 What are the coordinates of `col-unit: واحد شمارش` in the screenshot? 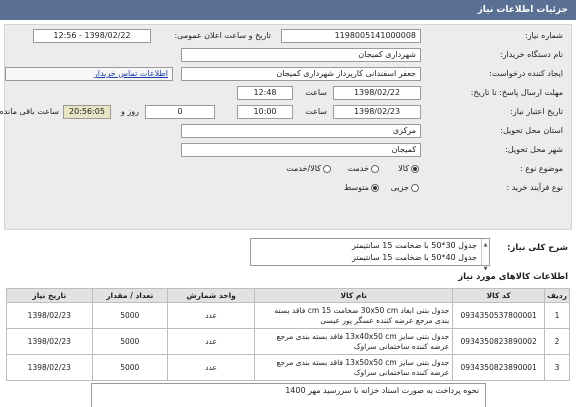 It's located at (211, 295).